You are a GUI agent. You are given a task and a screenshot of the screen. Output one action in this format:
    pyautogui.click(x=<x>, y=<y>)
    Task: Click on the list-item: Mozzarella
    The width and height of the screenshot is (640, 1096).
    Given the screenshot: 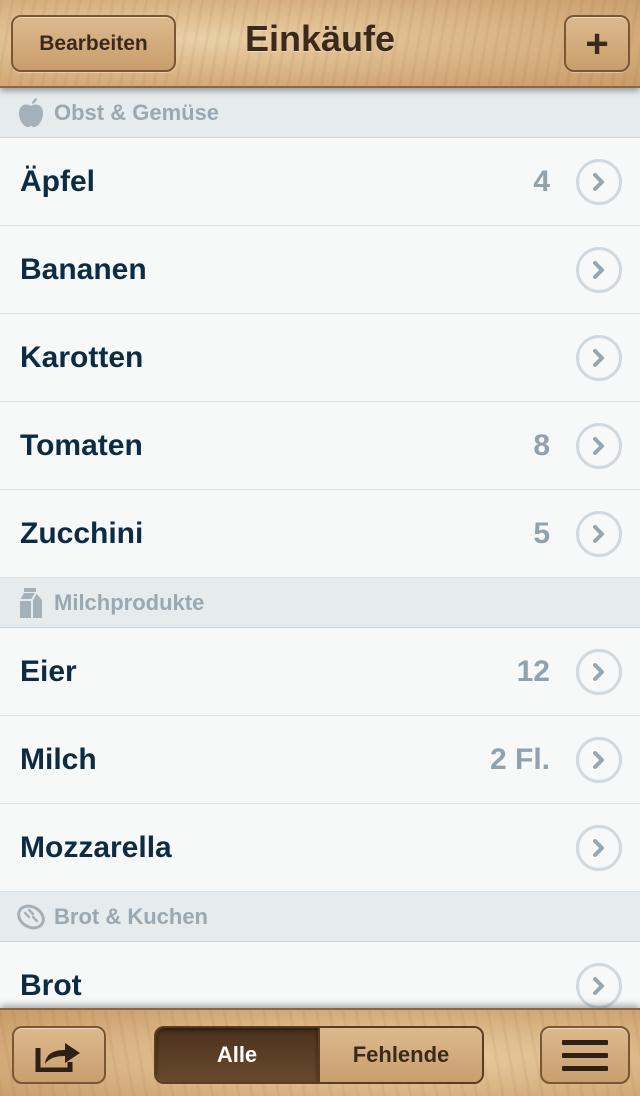 What is the action you would take?
    pyautogui.click(x=320, y=848)
    